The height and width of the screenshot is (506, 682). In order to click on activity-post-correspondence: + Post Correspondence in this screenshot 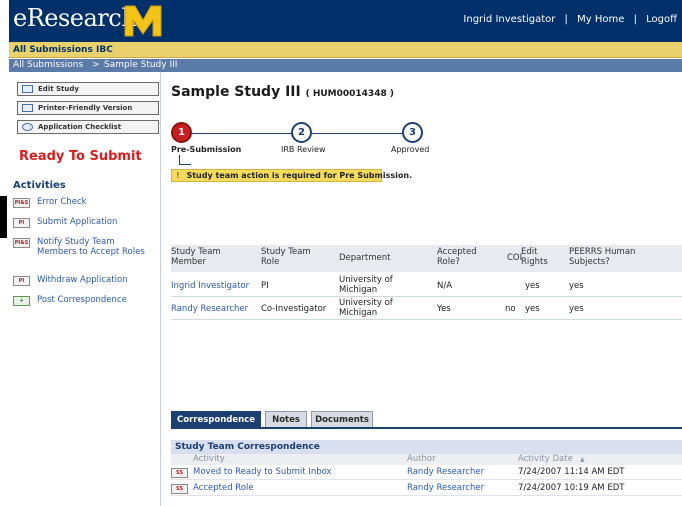, I will do `click(86, 301)`.